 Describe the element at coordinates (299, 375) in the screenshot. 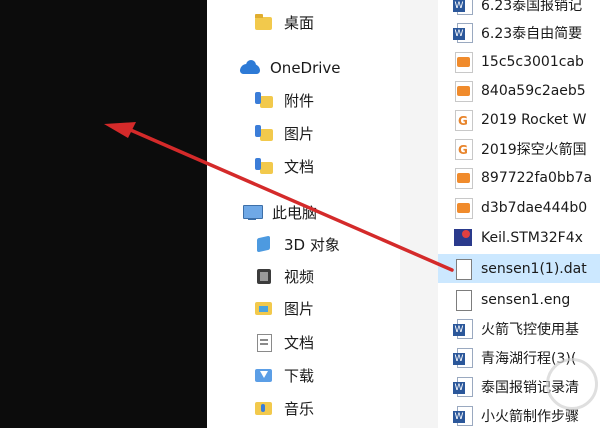

I see `nav-label-downloads: 下载` at that location.